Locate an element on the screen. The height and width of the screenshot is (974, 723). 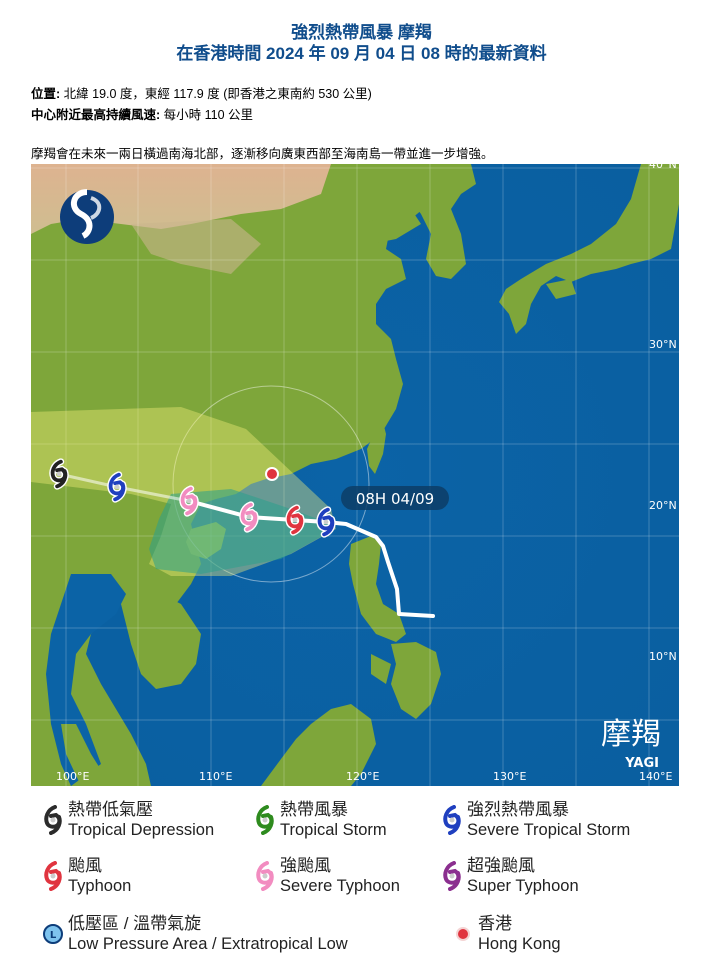
super-typhoon-icon is located at coordinates (452, 876).